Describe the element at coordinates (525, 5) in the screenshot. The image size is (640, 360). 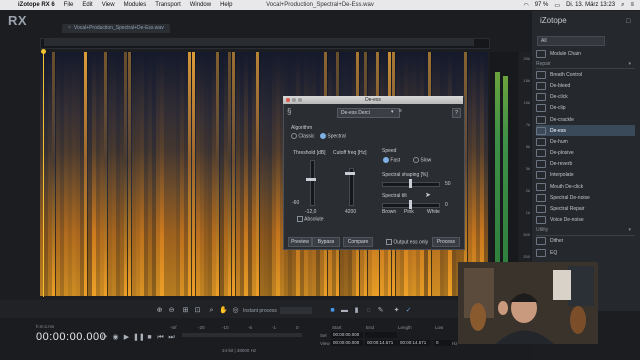
I see `wifi-icon: ◠` at that location.